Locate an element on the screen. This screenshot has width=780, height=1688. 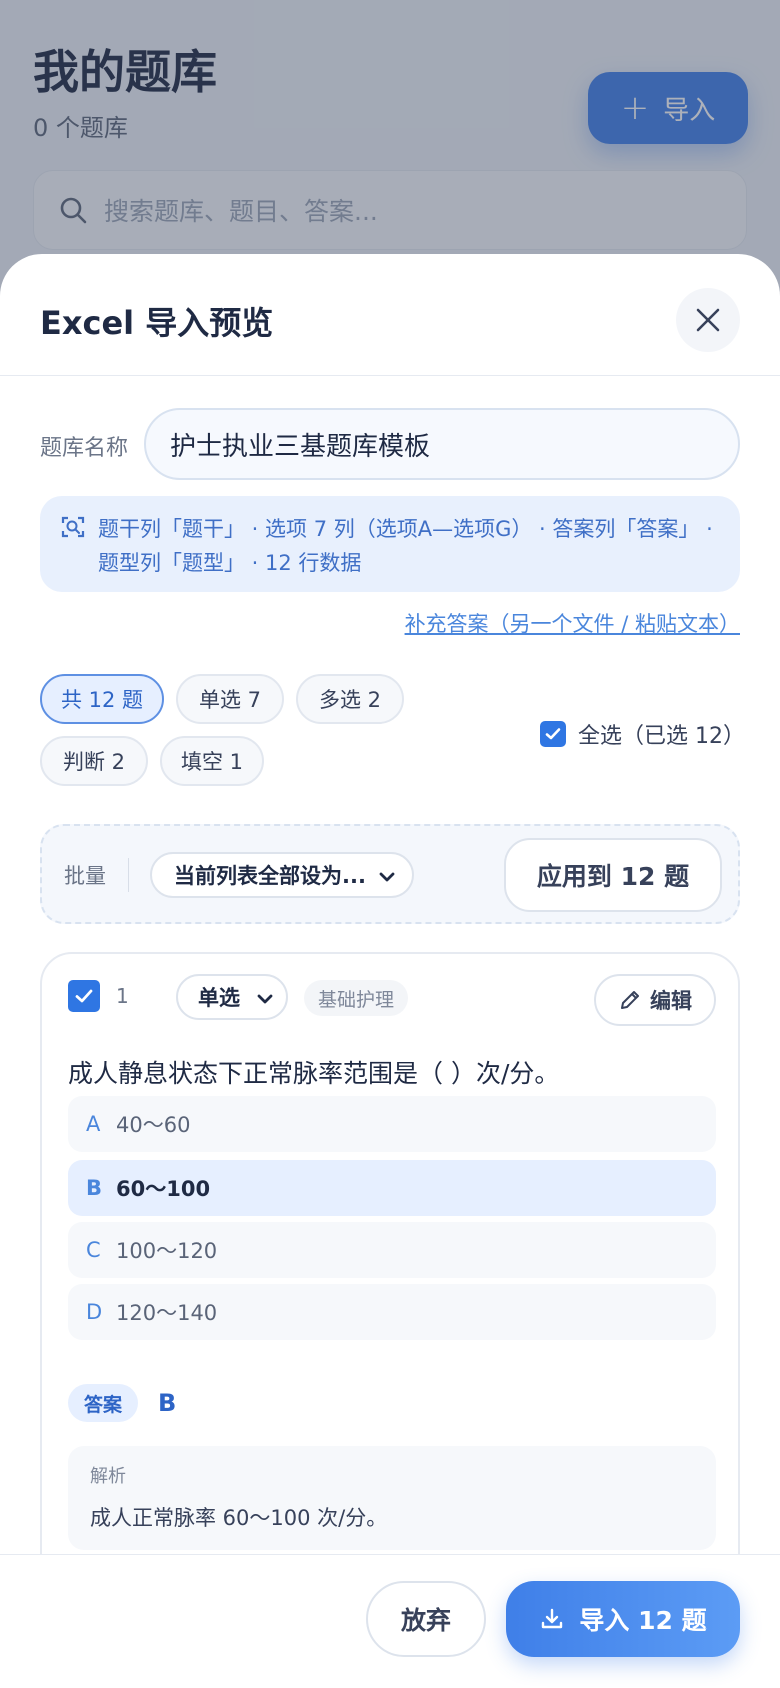
confirm-import-button: 导入 12 题 is located at coordinates (623, 1619).